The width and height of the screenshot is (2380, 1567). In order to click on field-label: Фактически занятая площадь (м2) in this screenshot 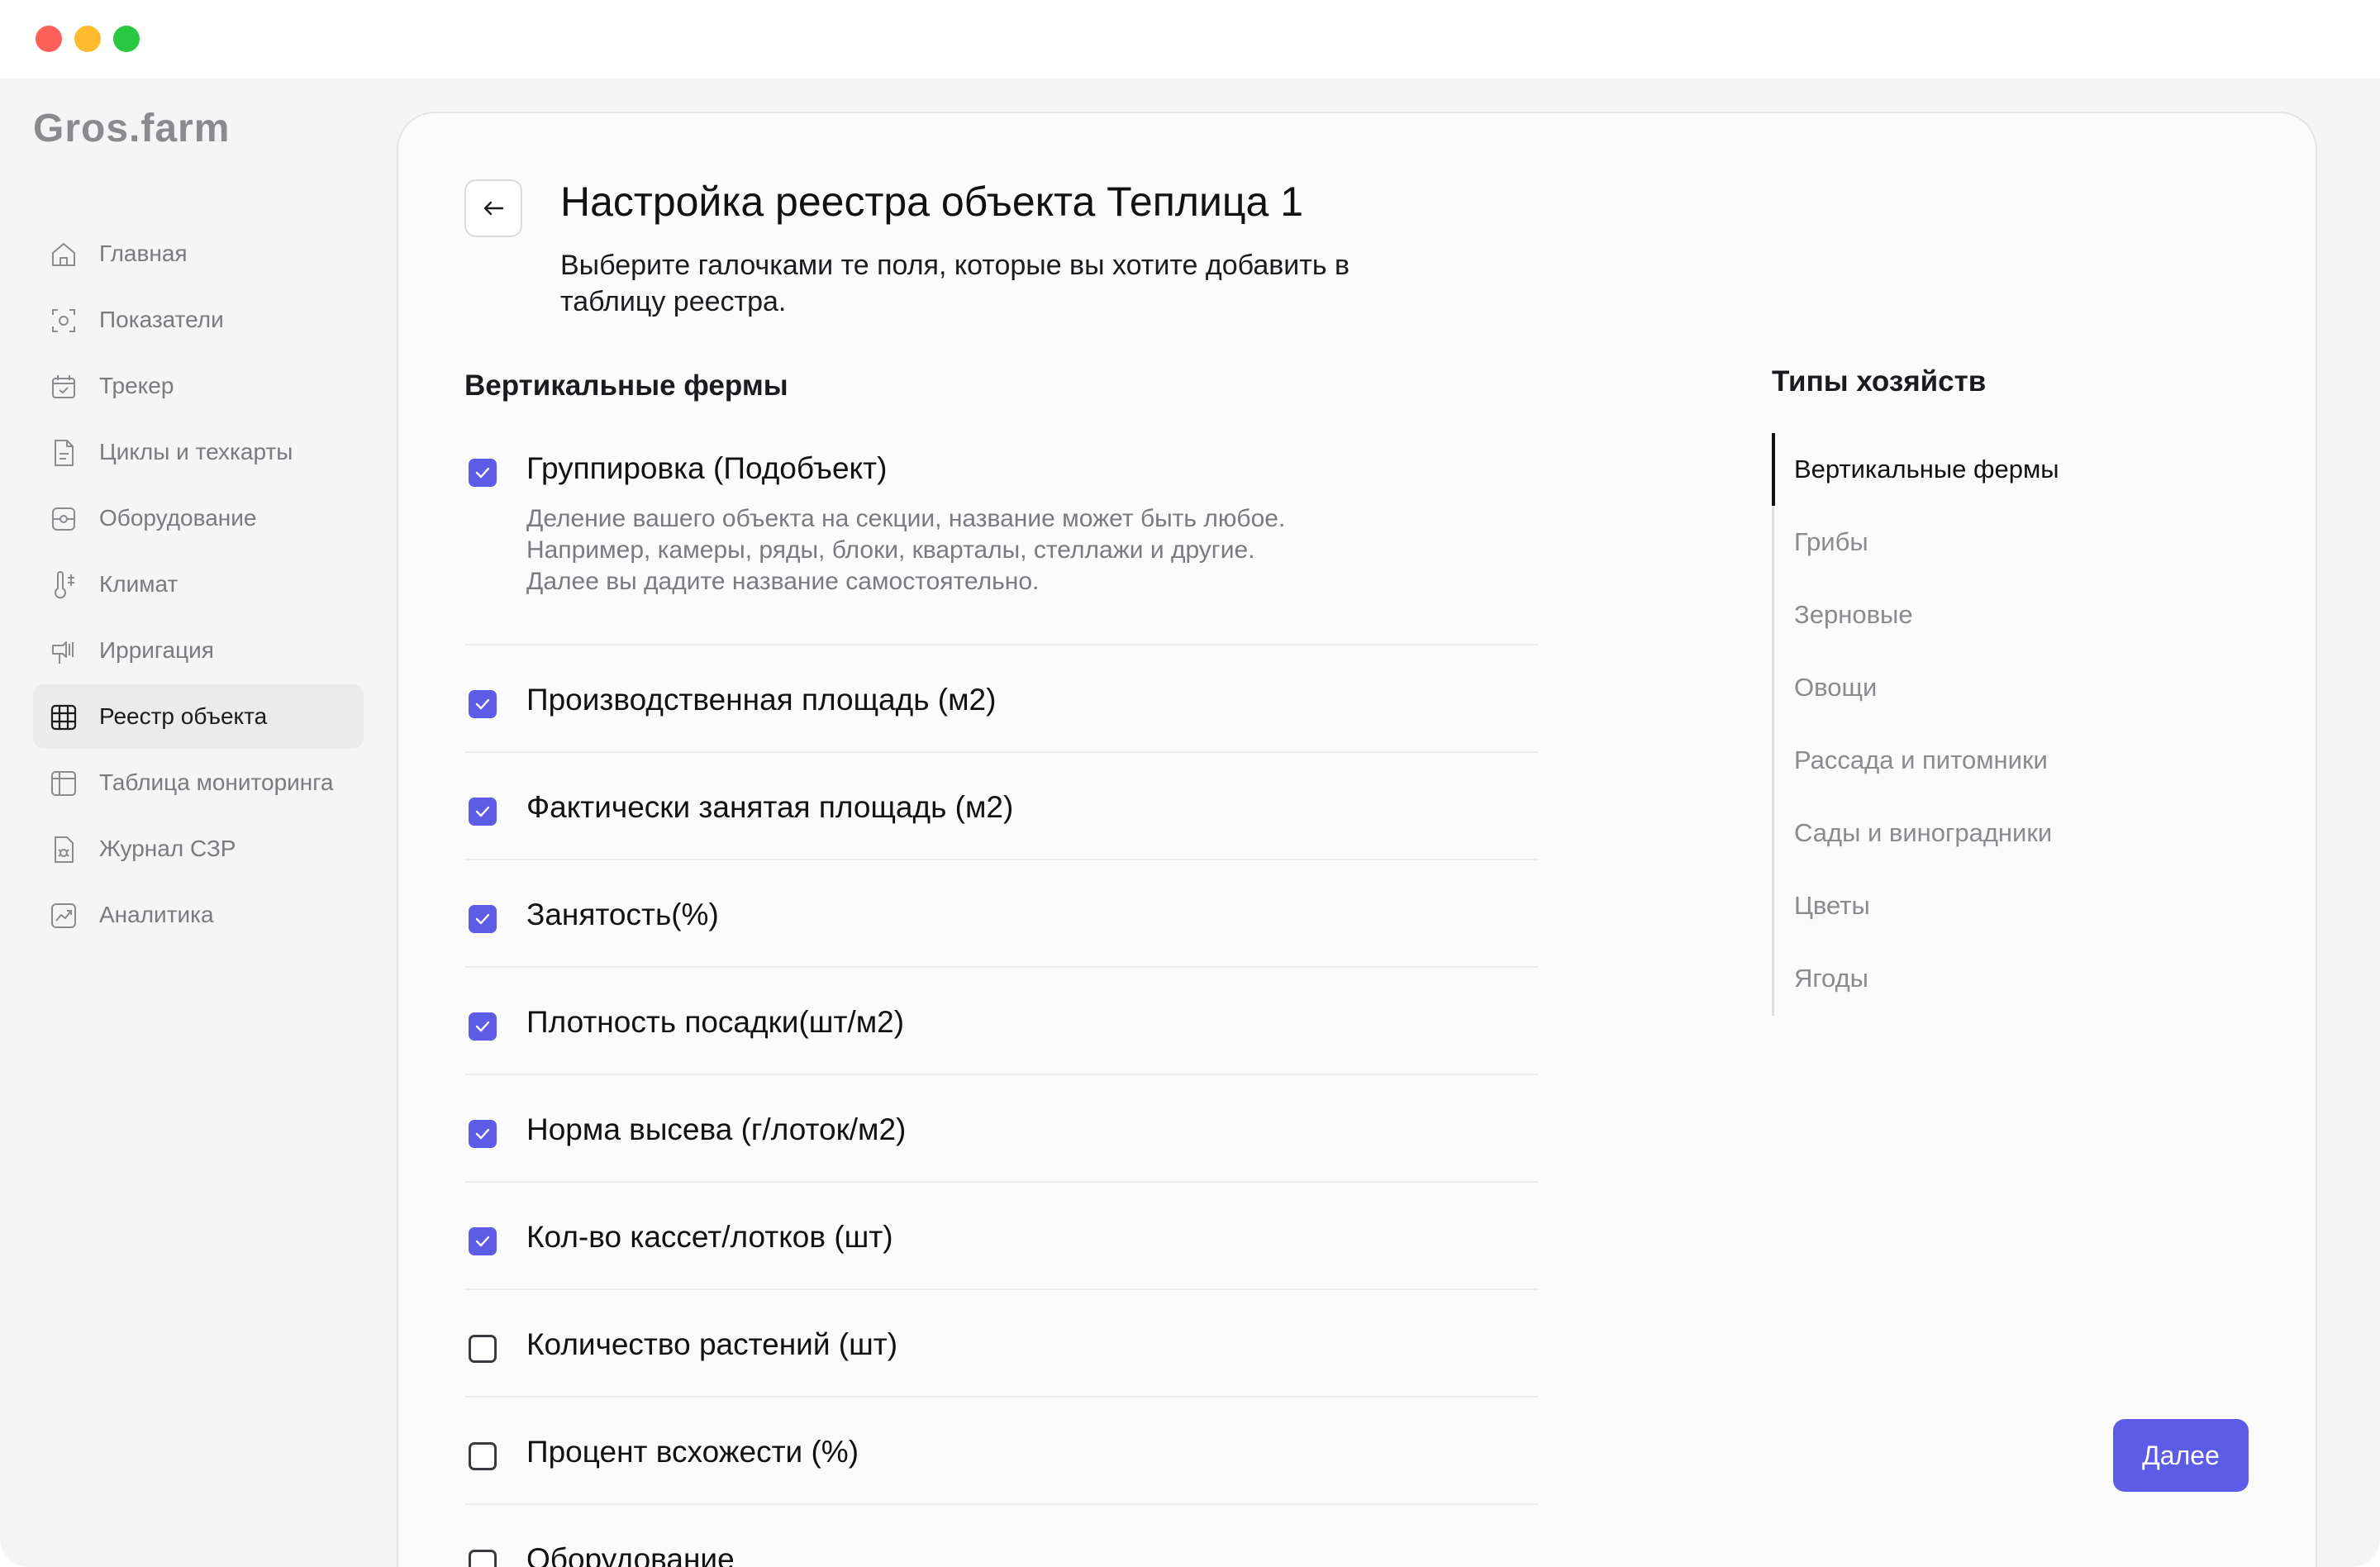, I will do `click(770, 807)`.